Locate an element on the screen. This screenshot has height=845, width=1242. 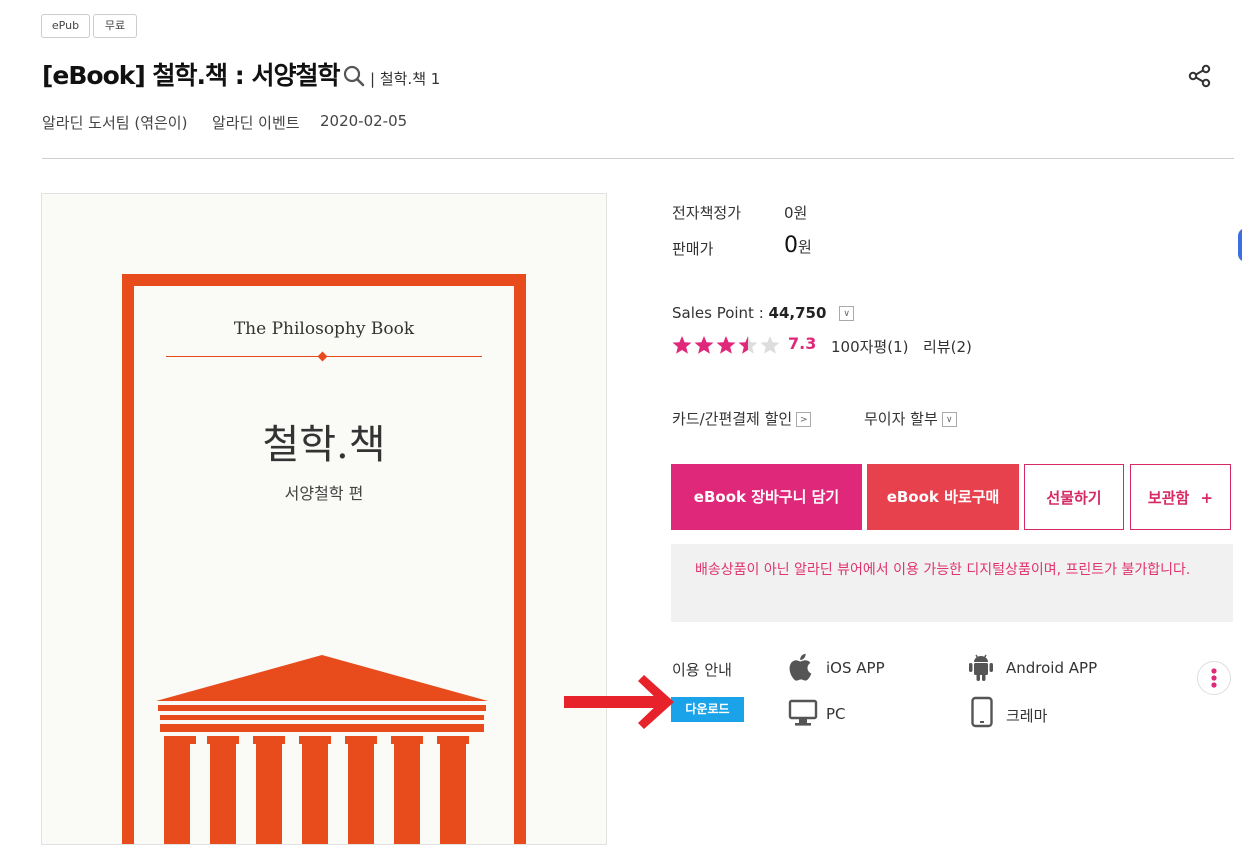
card-discount: 카드/간편결제 할인 > is located at coordinates (742, 418).